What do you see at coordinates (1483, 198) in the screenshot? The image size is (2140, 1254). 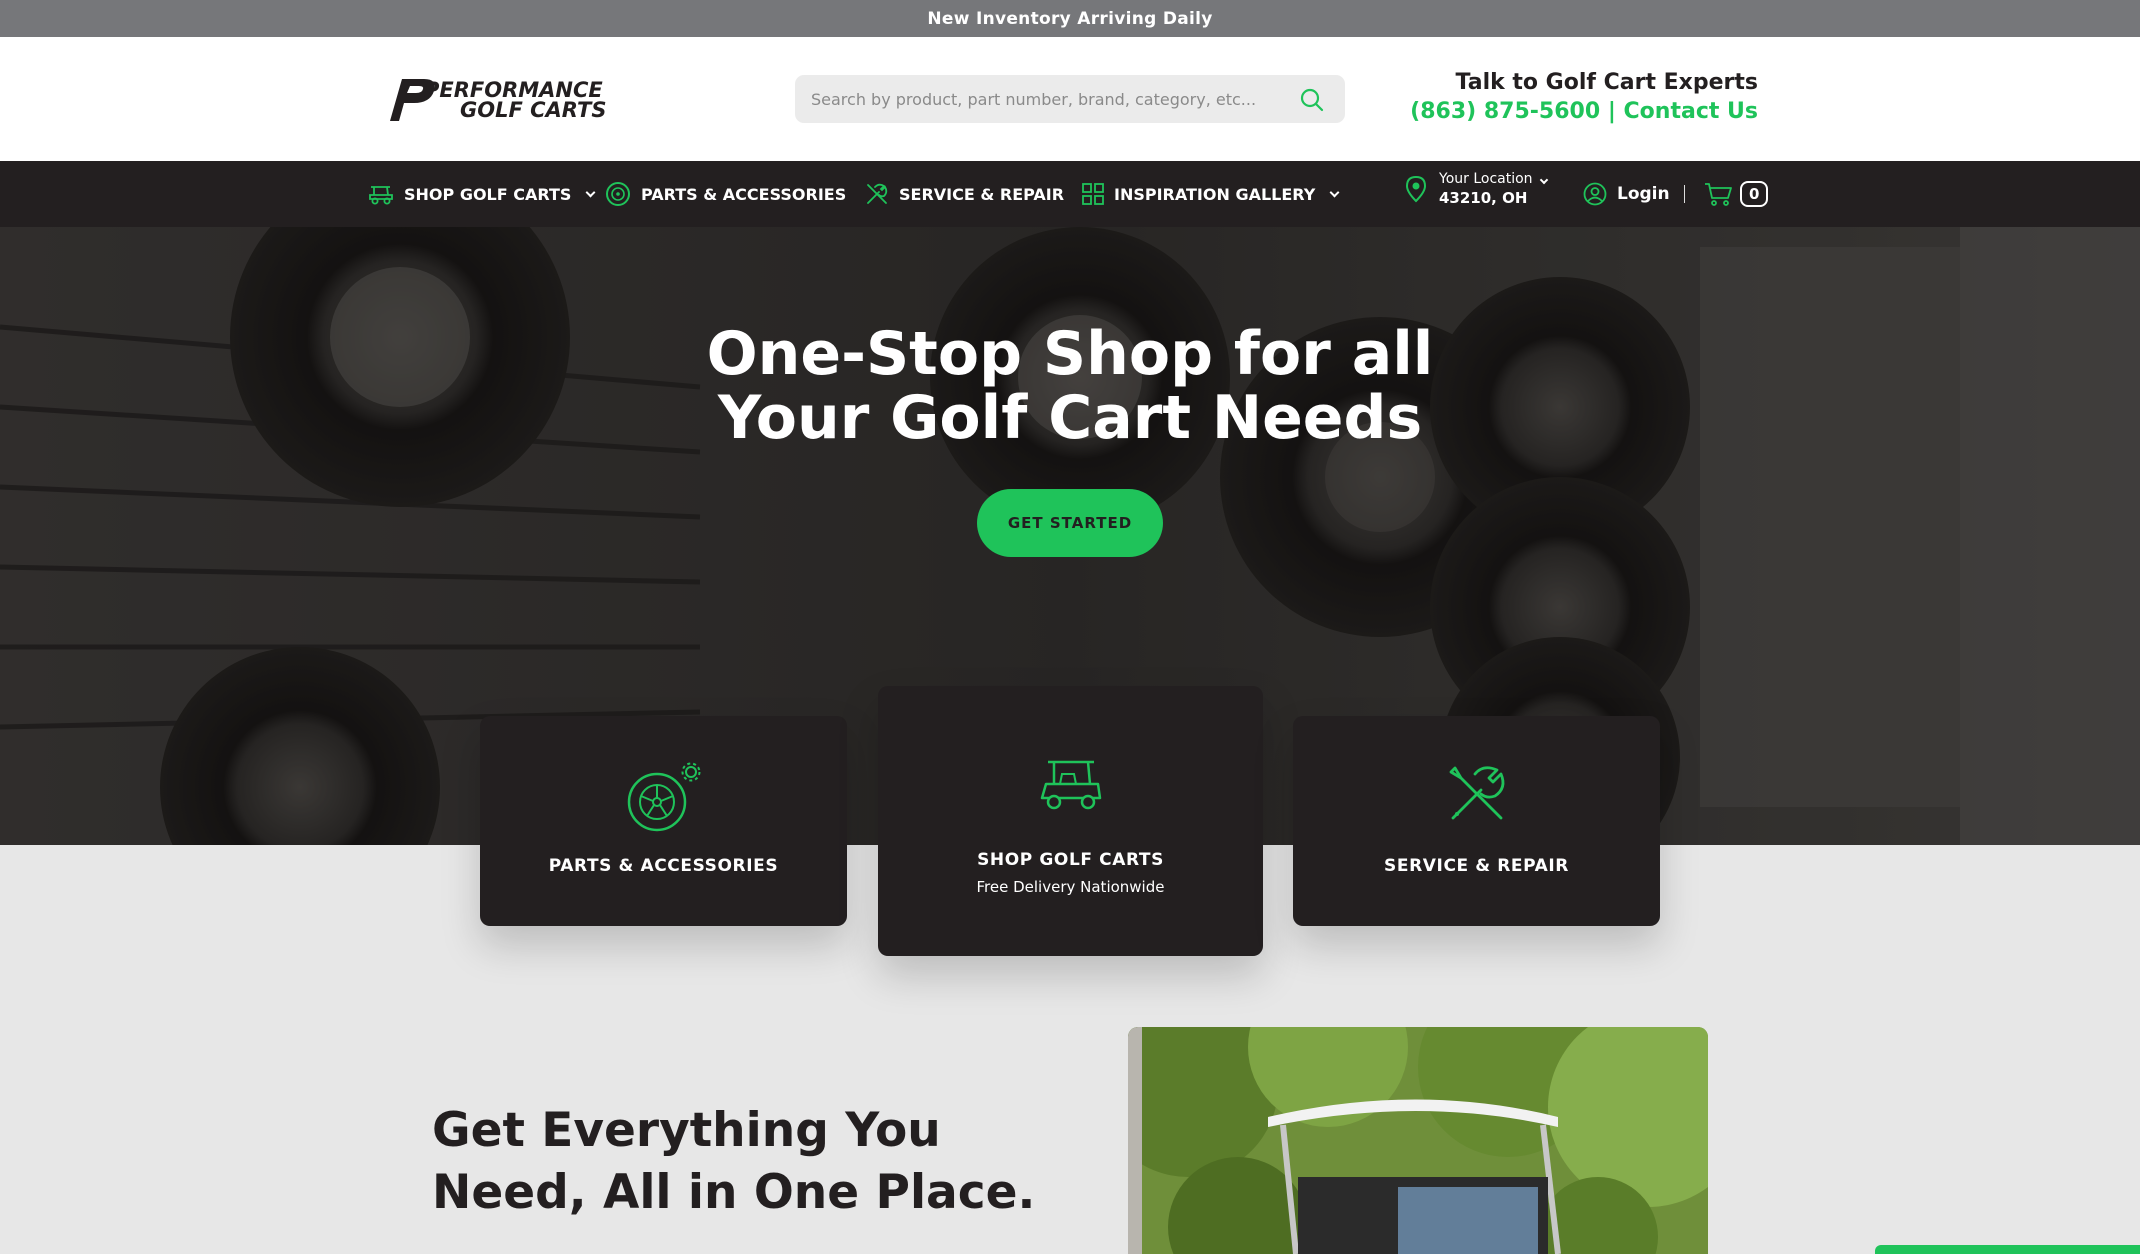 I see `location-value: 43210, OH` at bounding box center [1483, 198].